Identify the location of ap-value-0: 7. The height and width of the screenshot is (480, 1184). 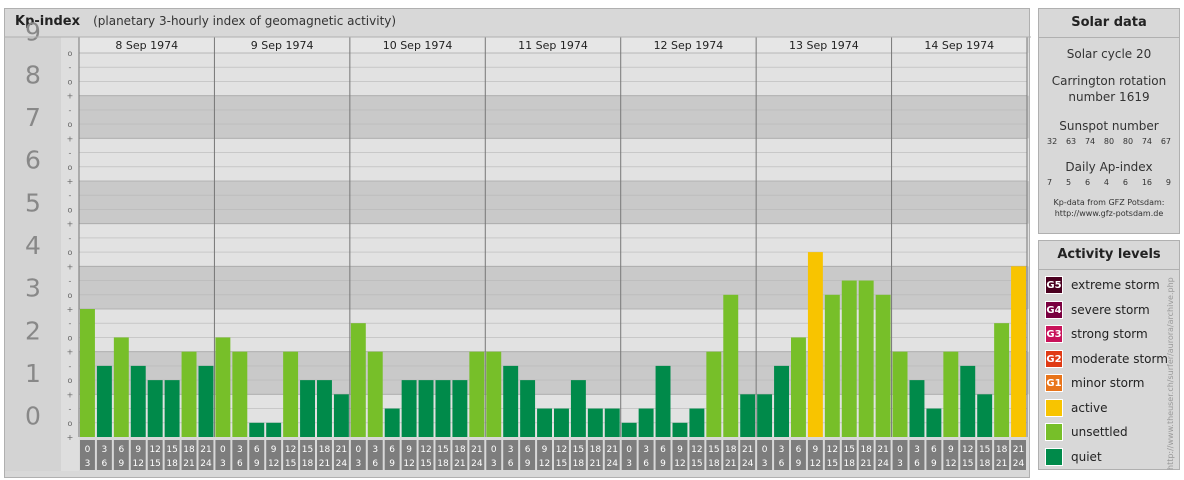
(1050, 182).